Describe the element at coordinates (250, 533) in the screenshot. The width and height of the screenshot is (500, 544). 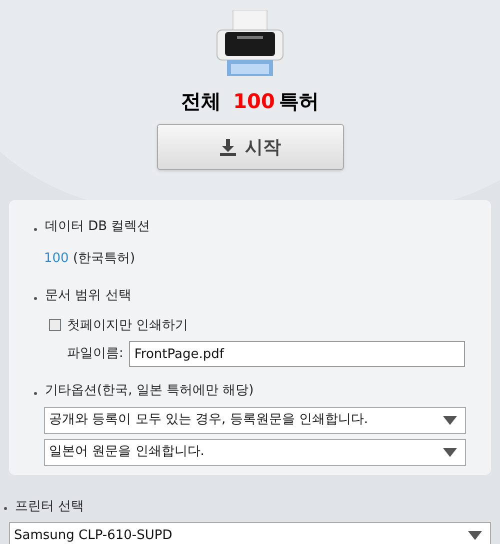
I see `printer-select: Samsung CLP-610-SUPD` at that location.